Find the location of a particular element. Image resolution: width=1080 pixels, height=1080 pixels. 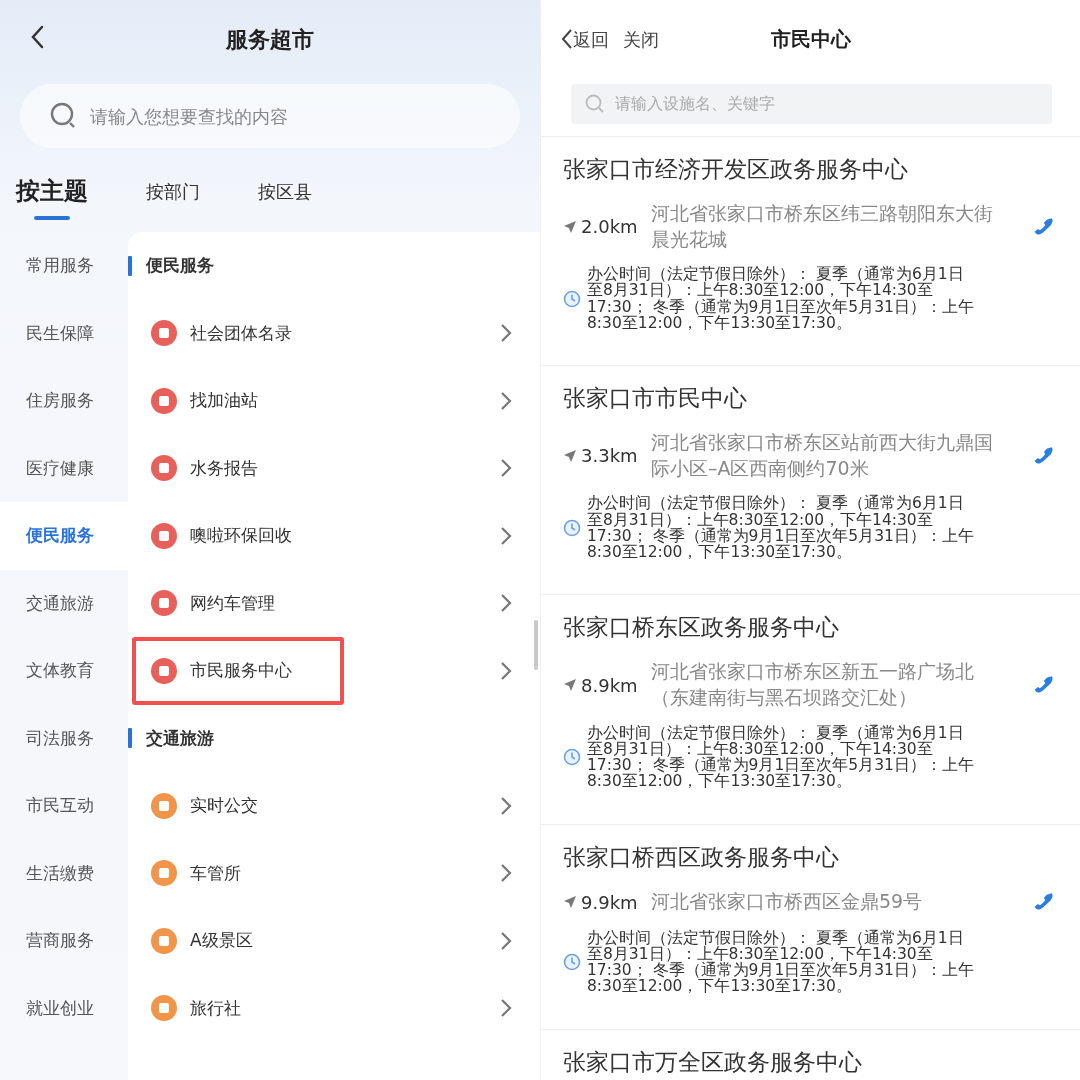

page-title: 市民中心 is located at coordinates (810, 39).